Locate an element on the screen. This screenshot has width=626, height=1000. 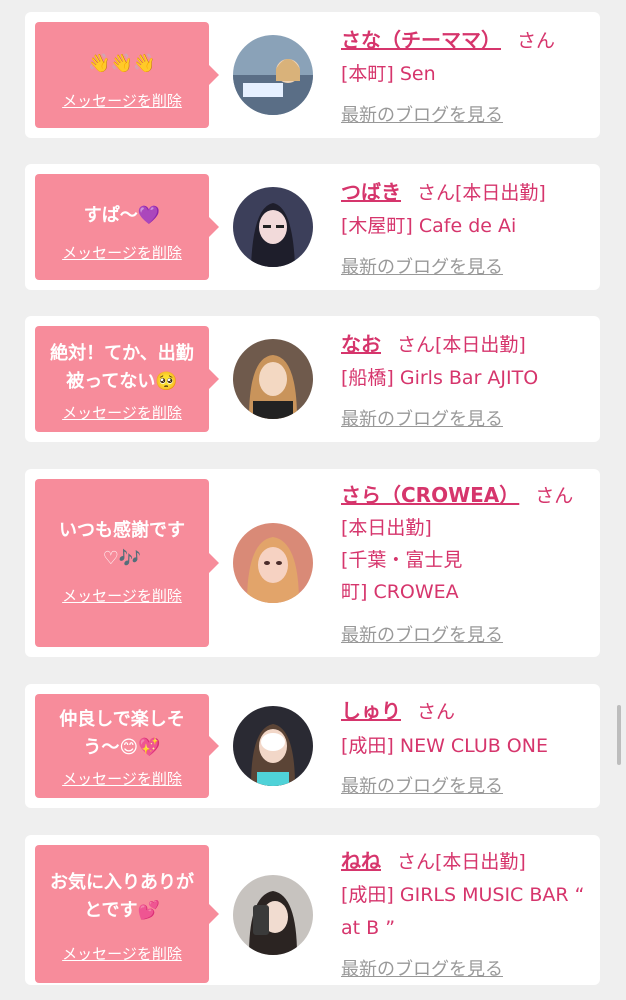
cast-info: つばき さん[本日出勤] [木屋町] Cafe de Ai is located at coordinates (465, 209).